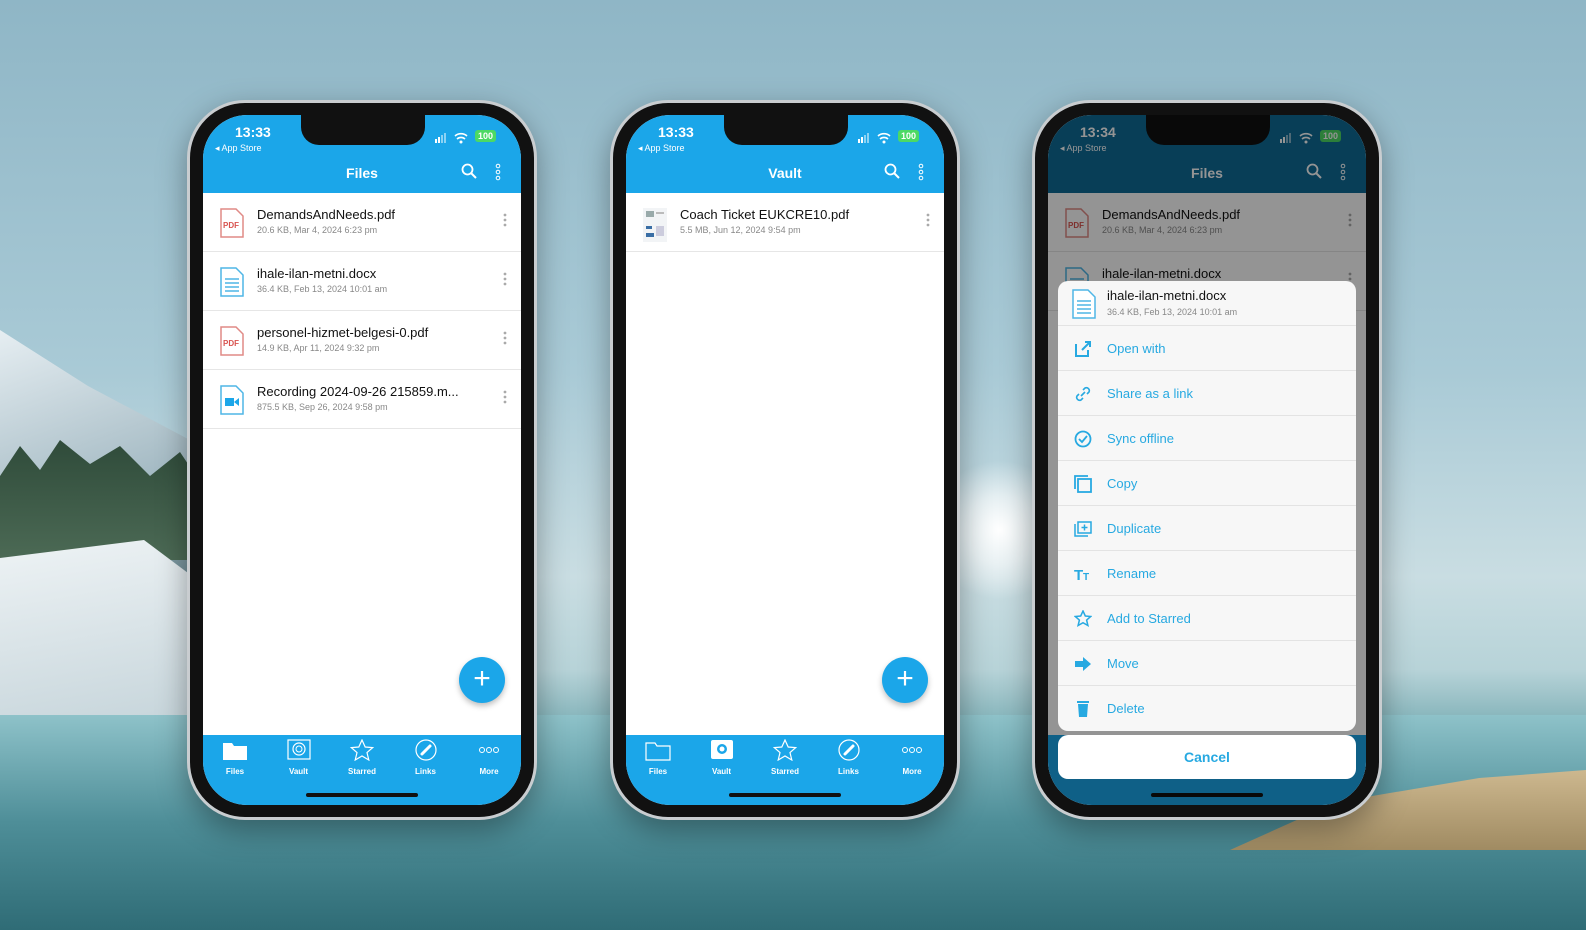 This screenshot has width=1586, height=930. I want to click on file-meta: 14.9 KB, Apr 11, 2024 9:32 pm, so click(318, 348).